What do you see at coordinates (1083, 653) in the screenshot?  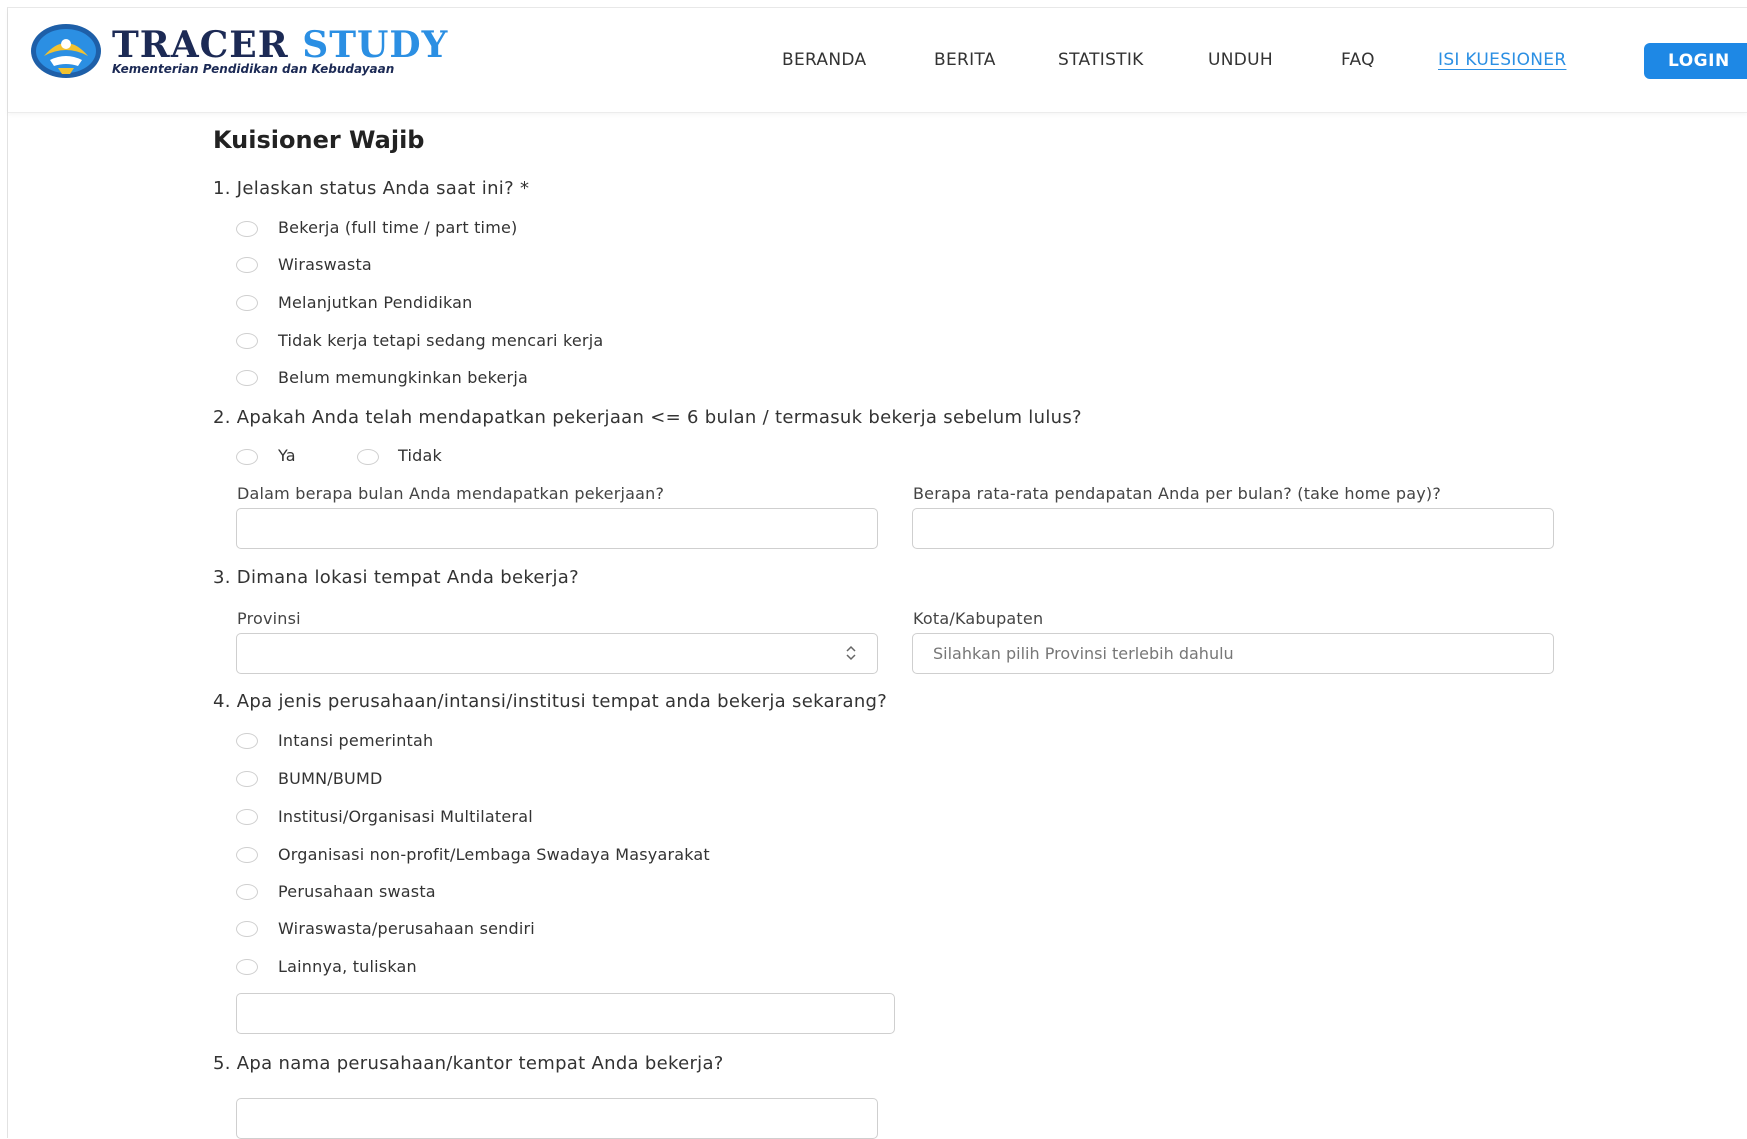 I see `city-placeholder: Silahkan pilih Provinsi terlebih dahulu` at bounding box center [1083, 653].